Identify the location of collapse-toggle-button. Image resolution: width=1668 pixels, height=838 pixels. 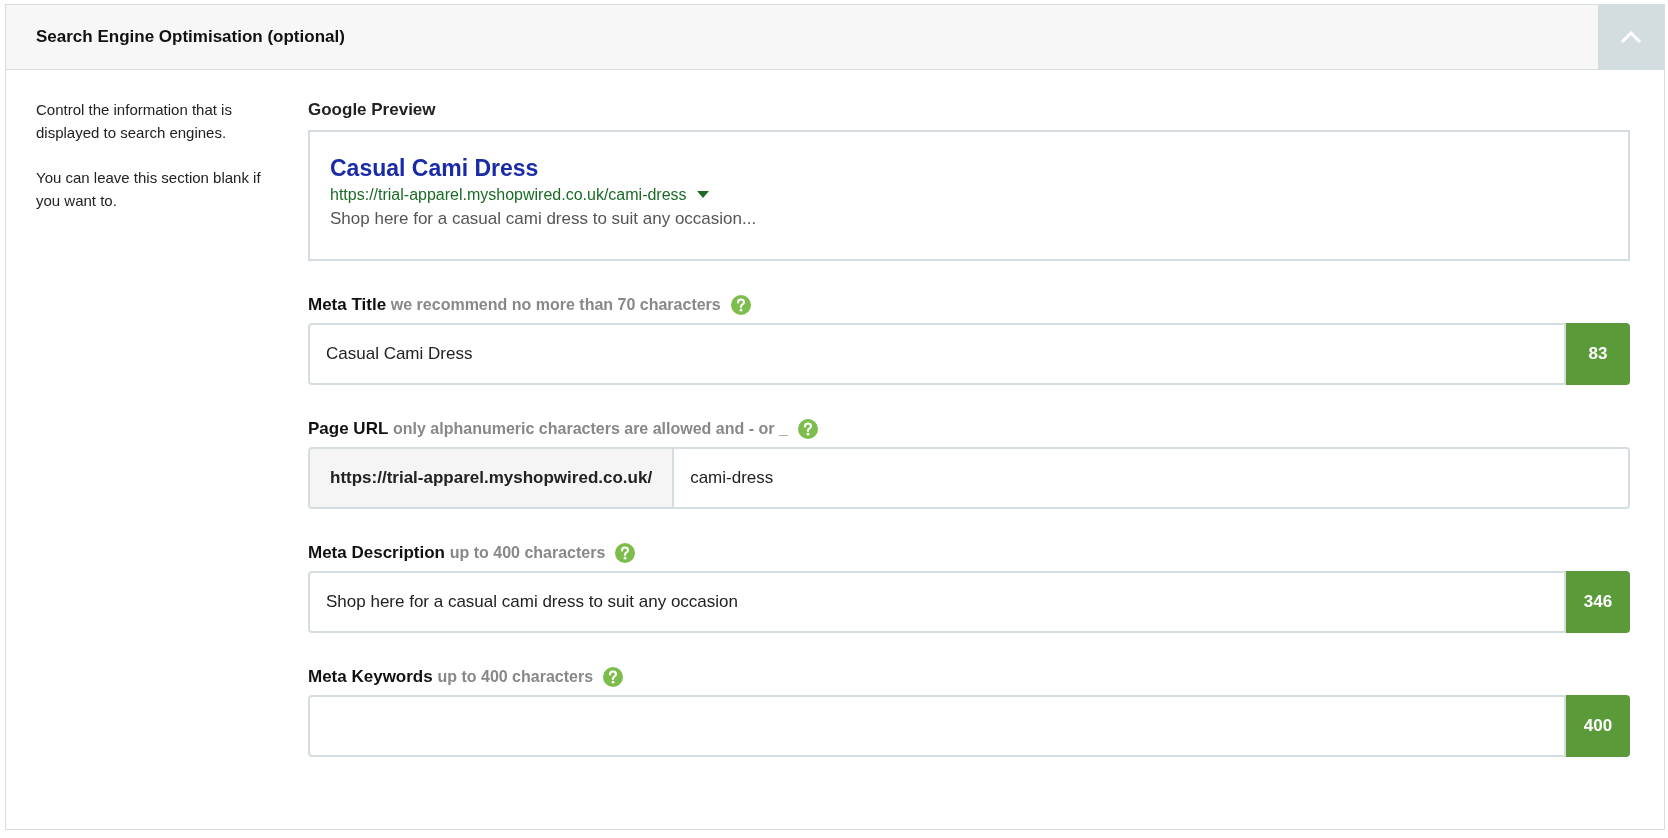
(1631, 37).